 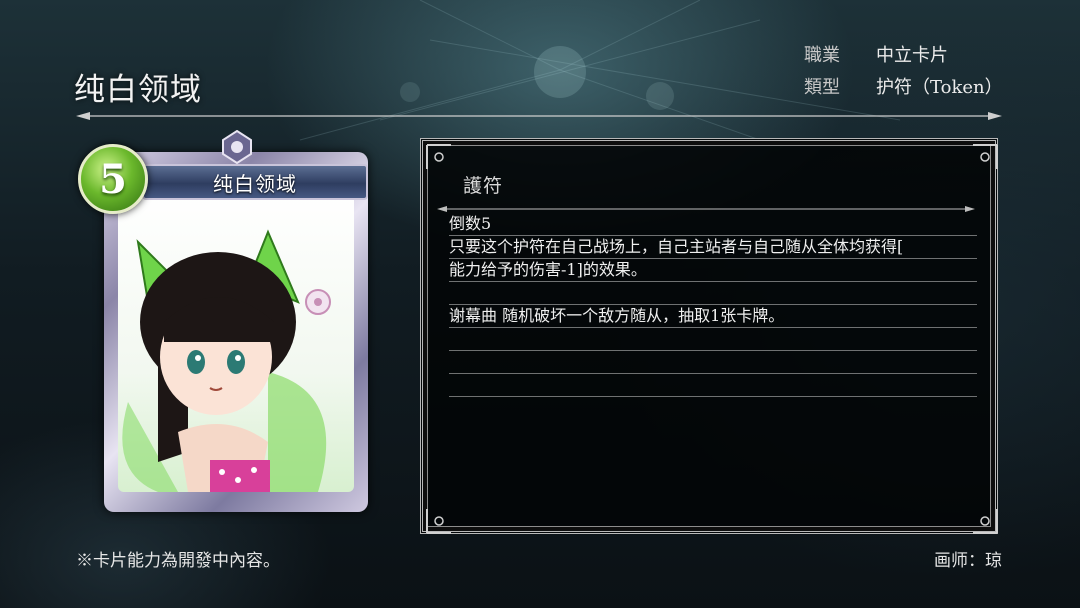 What do you see at coordinates (713, 316) in the screenshot?
I see `ability-line: 谢幕曲 随机破坏一个敌方随从，抽取1张卡牌。` at bounding box center [713, 316].